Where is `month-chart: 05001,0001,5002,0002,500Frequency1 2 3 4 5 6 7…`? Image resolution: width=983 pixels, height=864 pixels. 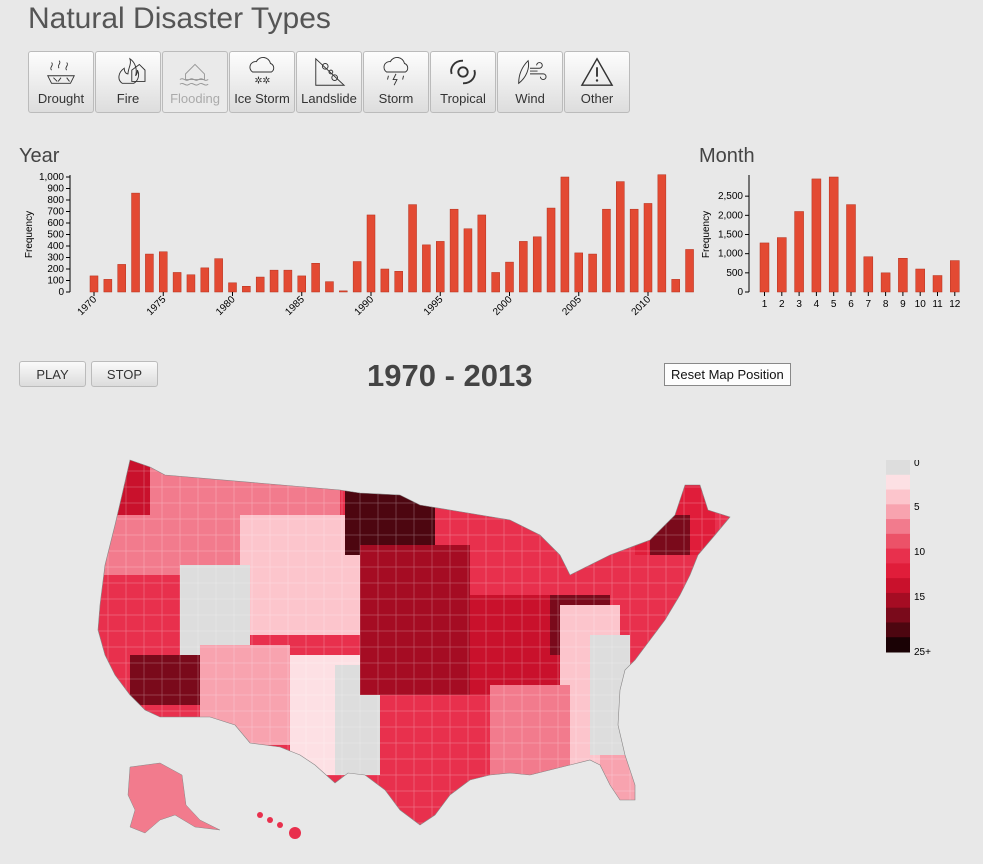
month-chart: 05001,0001,5002,0002,500Frequency1 2 3 4 5 6 7… is located at coordinates (831, 242).